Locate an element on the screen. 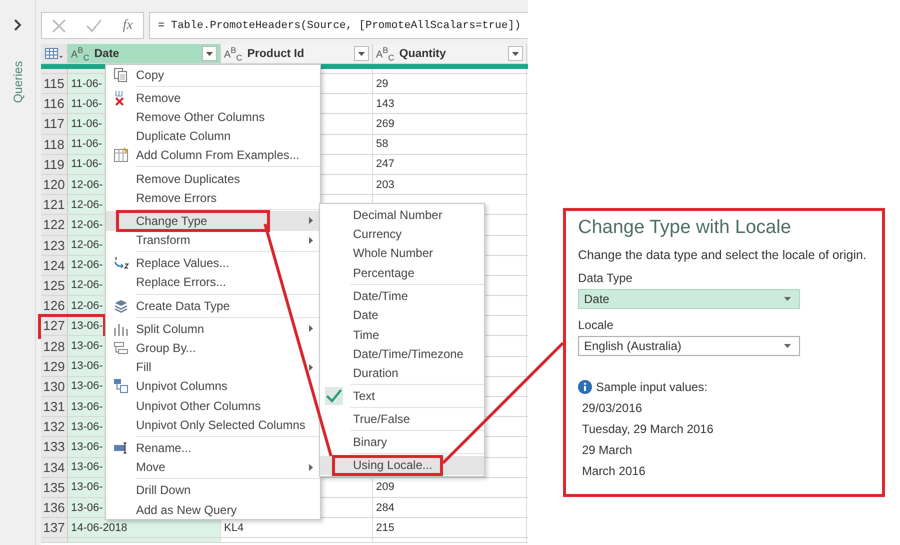 The width and height of the screenshot is (900, 545). queries-pane-label: Queries is located at coordinates (17, 82).